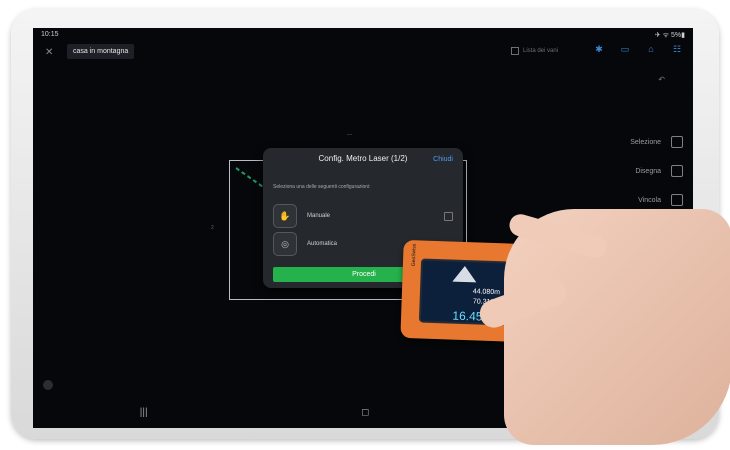 This screenshot has height=450, width=730. Describe the element at coordinates (541, 51) in the screenshot. I see `room-list-label: Lista dei vani` at that location.